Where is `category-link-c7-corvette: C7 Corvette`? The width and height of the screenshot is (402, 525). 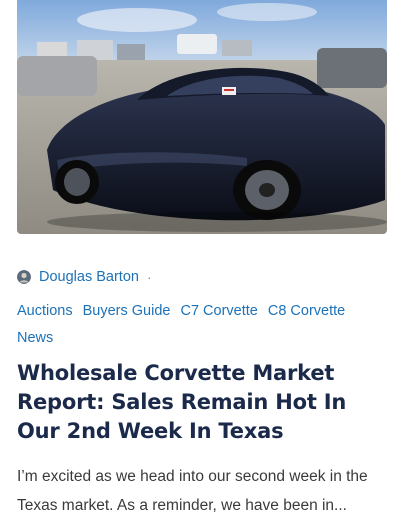 category-link-c7-corvette: C7 Corvette is located at coordinates (218, 311).